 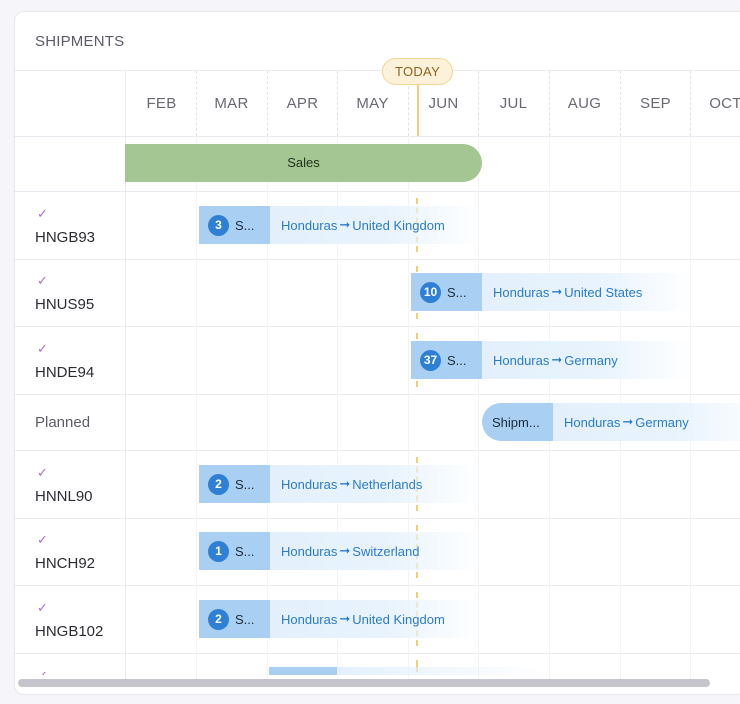 I want to click on today-line, so click(x=418, y=110).